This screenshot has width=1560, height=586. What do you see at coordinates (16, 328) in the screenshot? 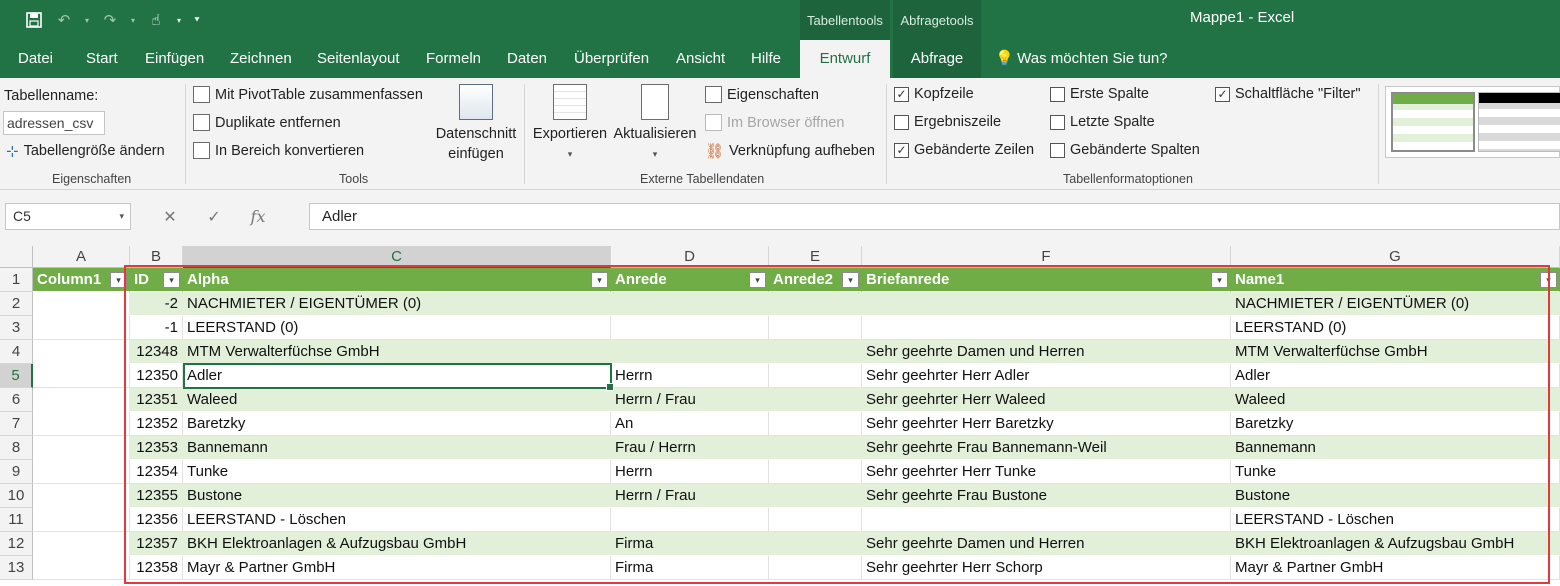
I see `row-header: 3` at bounding box center [16, 328].